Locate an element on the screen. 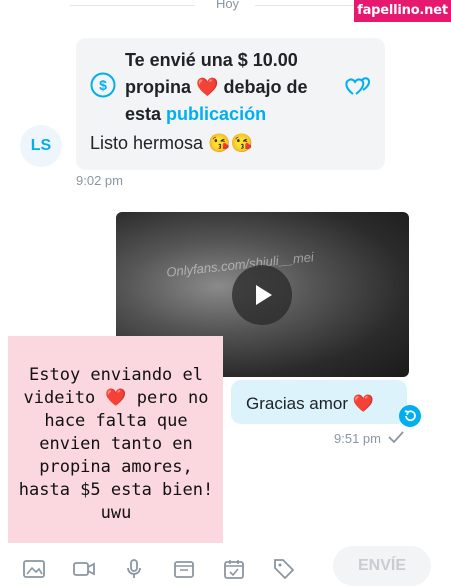  outgoing-message-bubble: Gracias amor ❤️ is located at coordinates (319, 402).